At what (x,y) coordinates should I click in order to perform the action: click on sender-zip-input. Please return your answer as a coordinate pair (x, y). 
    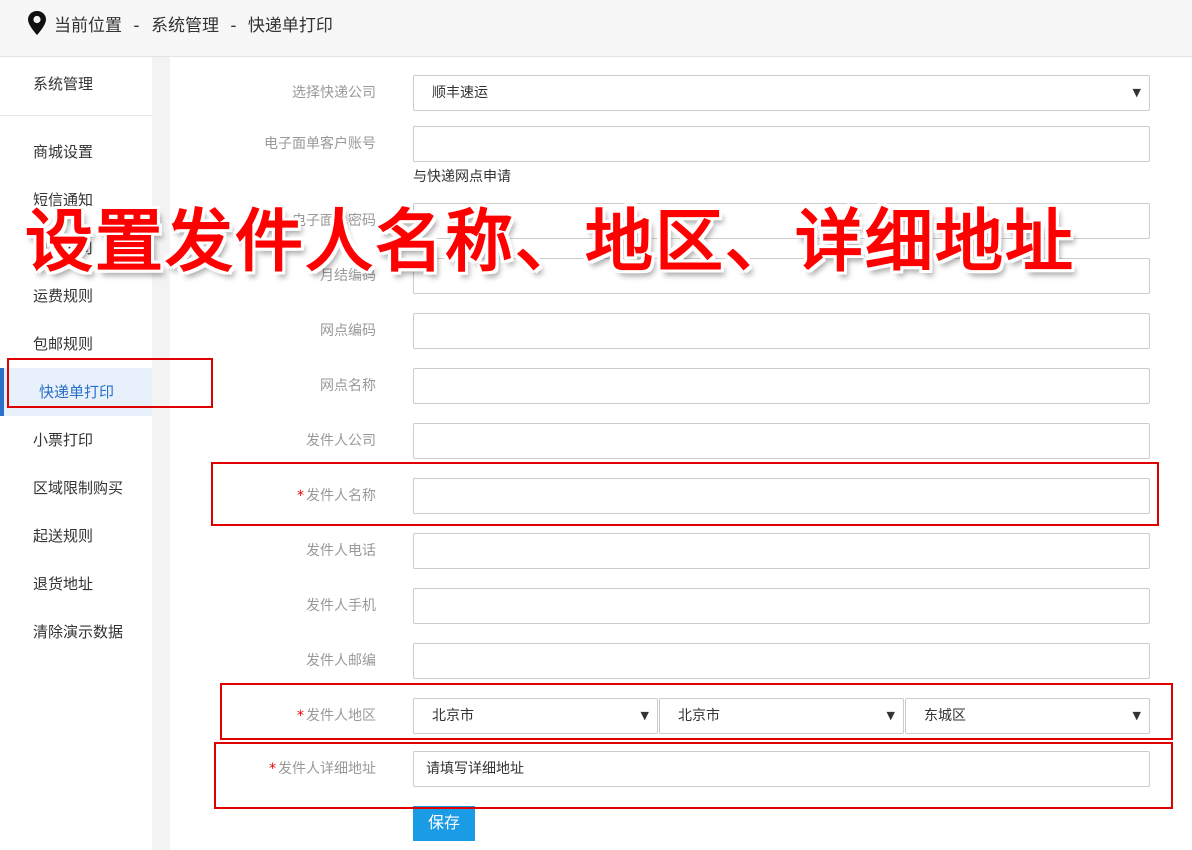
    Looking at the image, I should click on (781, 661).